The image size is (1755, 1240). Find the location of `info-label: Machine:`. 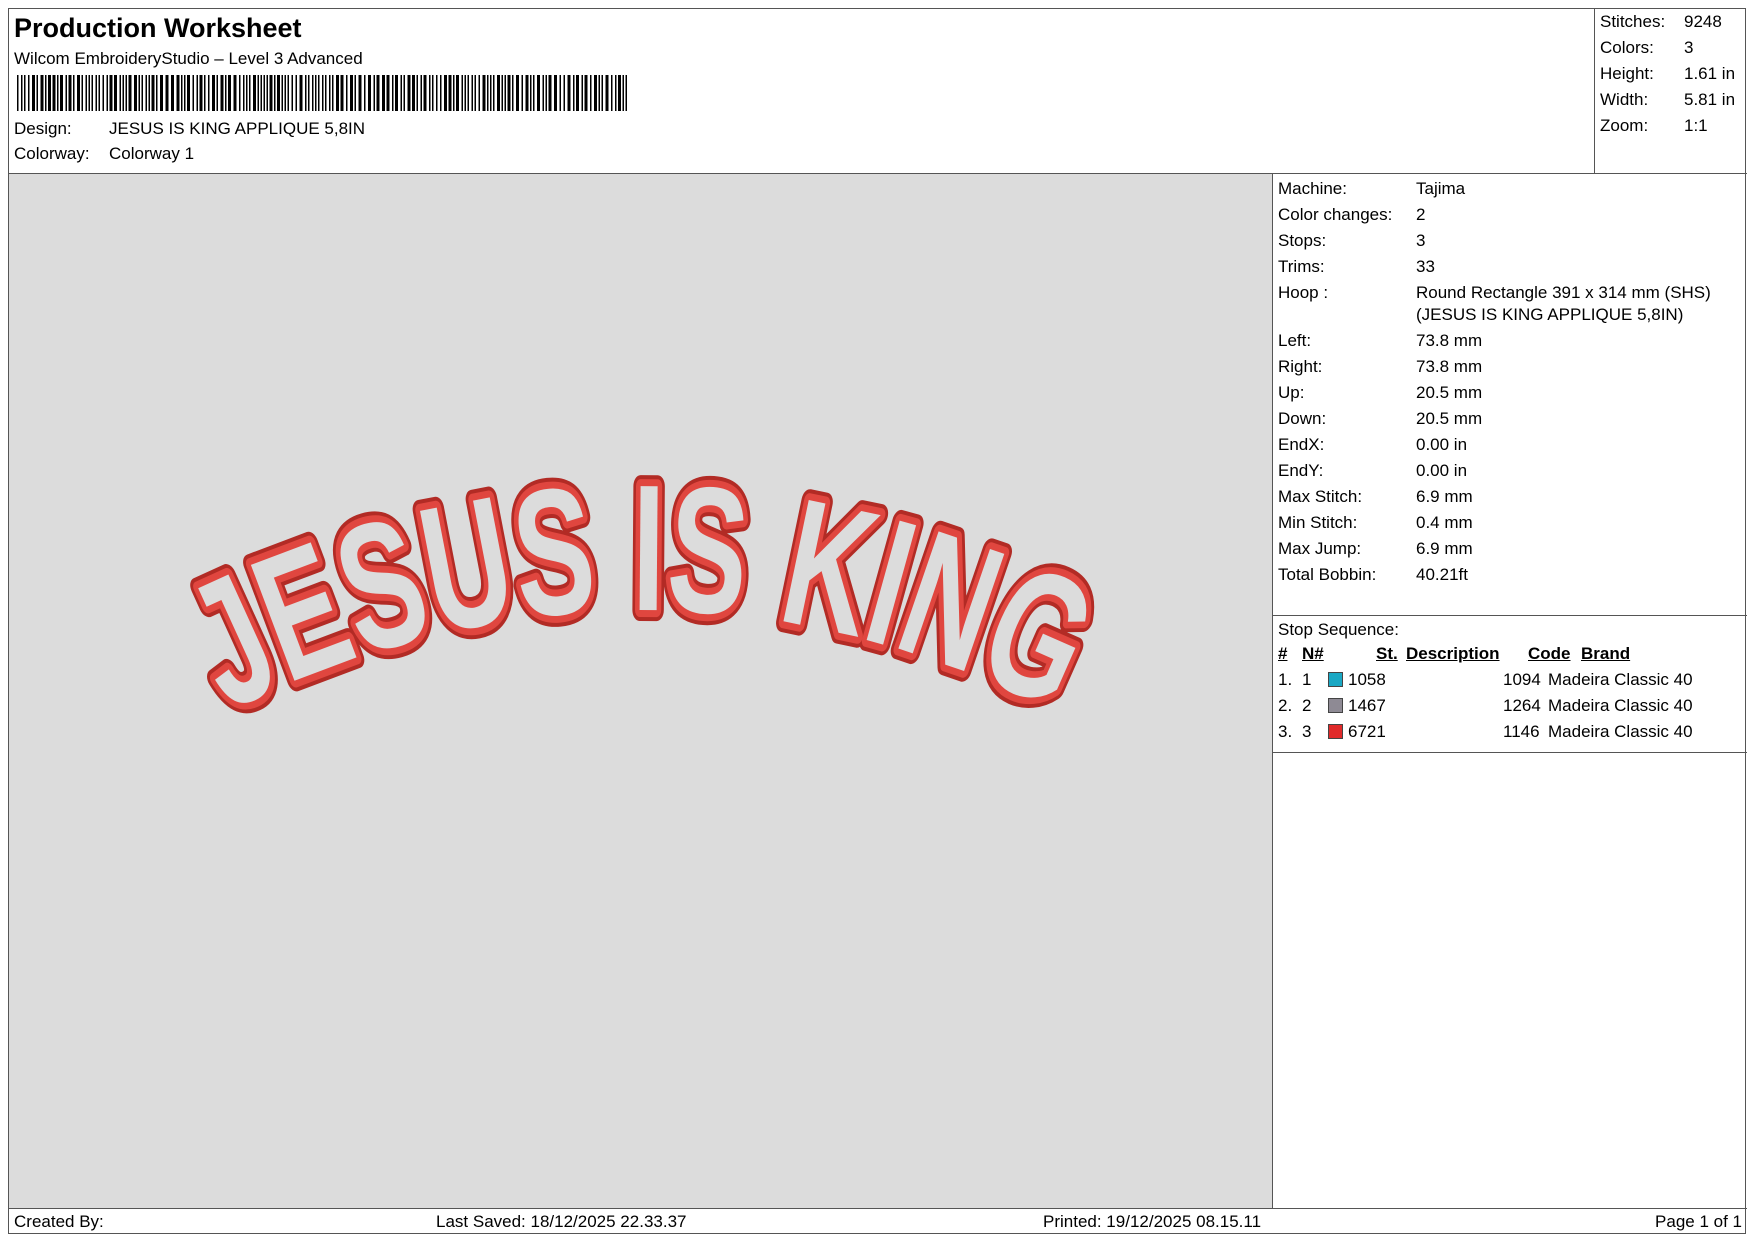

info-label: Machine: is located at coordinates (1312, 188).